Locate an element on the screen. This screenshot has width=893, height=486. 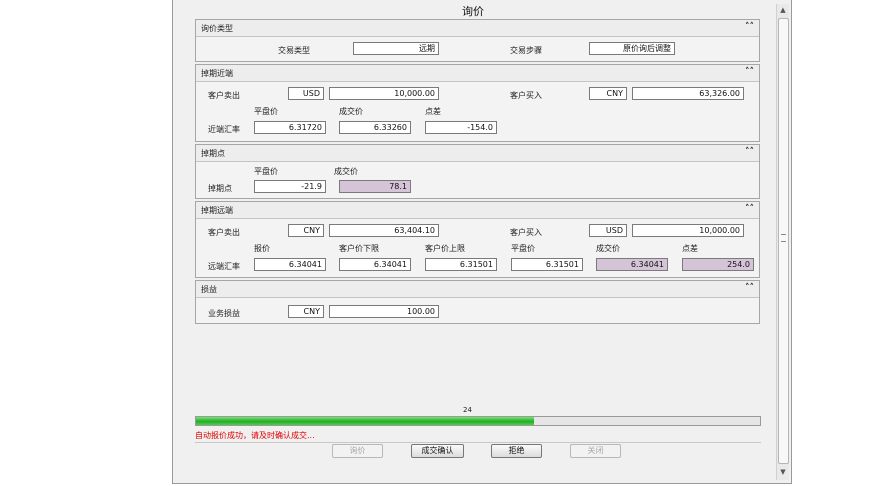
panel-header: 掉期点 ˄˄ is located at coordinates (477, 153).